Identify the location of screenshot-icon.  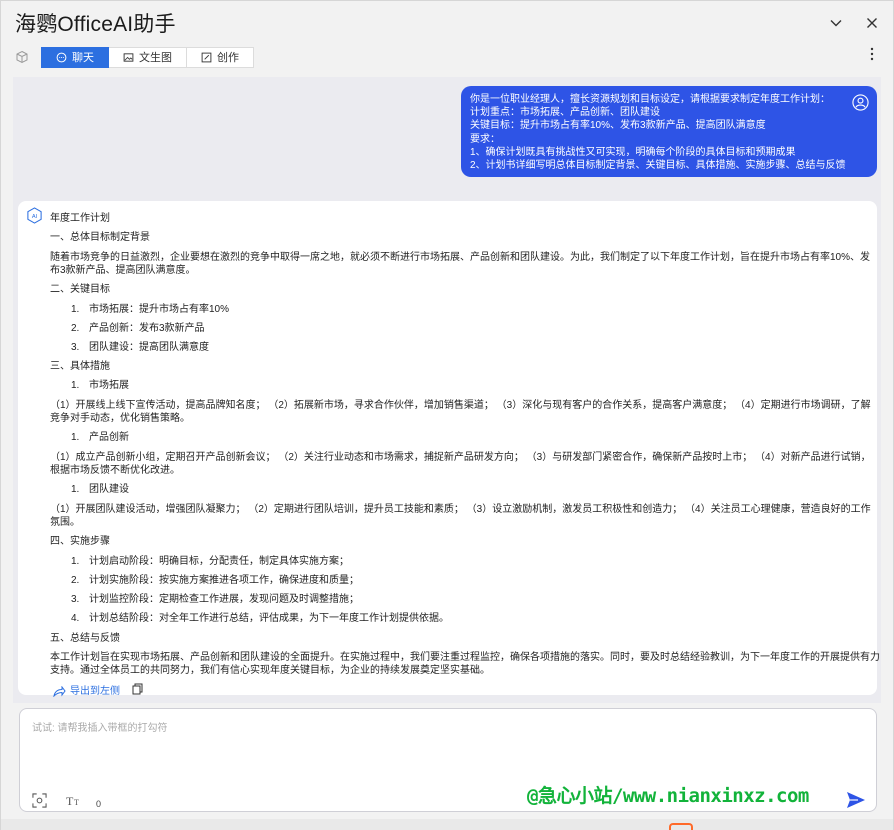
(39, 803).